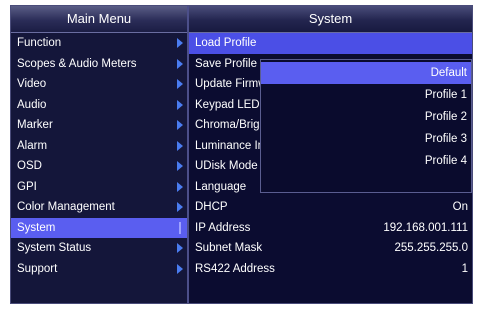 The image size is (479, 309). Describe the element at coordinates (425, 227) in the screenshot. I see `system-item-value: 192.168.001.111` at that location.